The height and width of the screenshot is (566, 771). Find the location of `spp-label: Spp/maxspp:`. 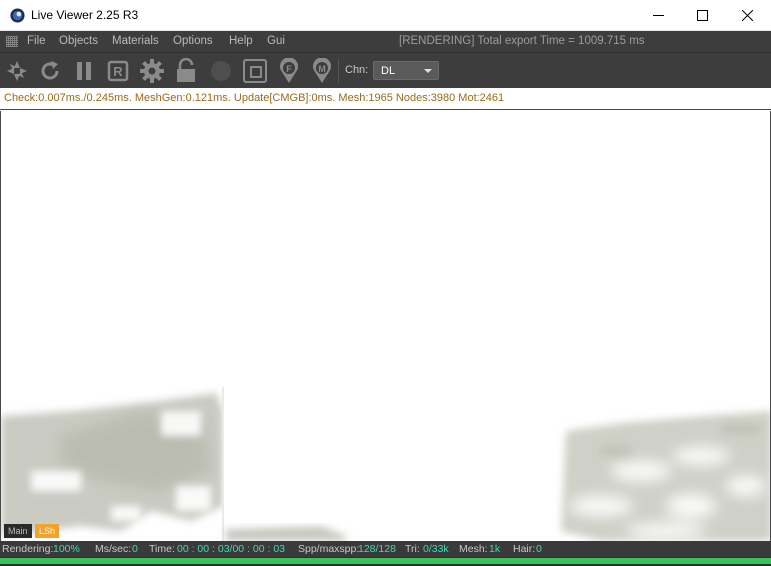

spp-label: Spp/maxspp: is located at coordinates (329, 549).